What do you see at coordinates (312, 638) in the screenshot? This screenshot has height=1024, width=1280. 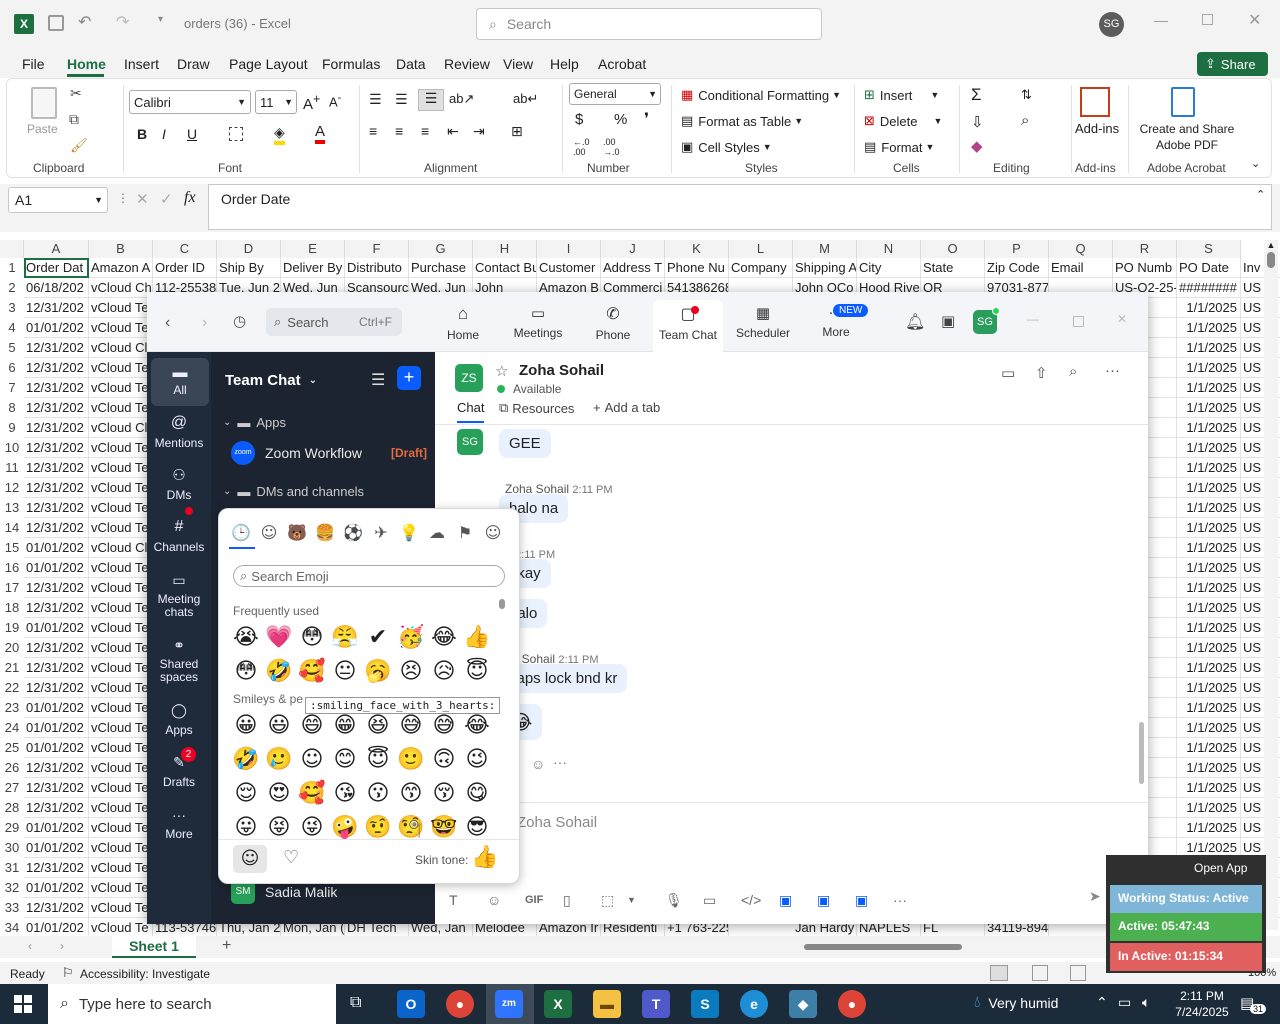 I see `emoji-item: 😳` at bounding box center [312, 638].